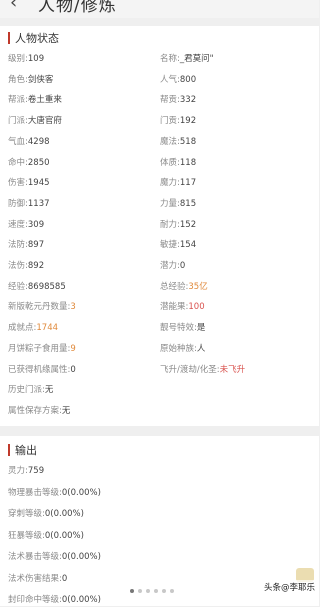 The height and width of the screenshot is (607, 320). I want to click on chevron-down-icon: ˅, so click(154, 4).